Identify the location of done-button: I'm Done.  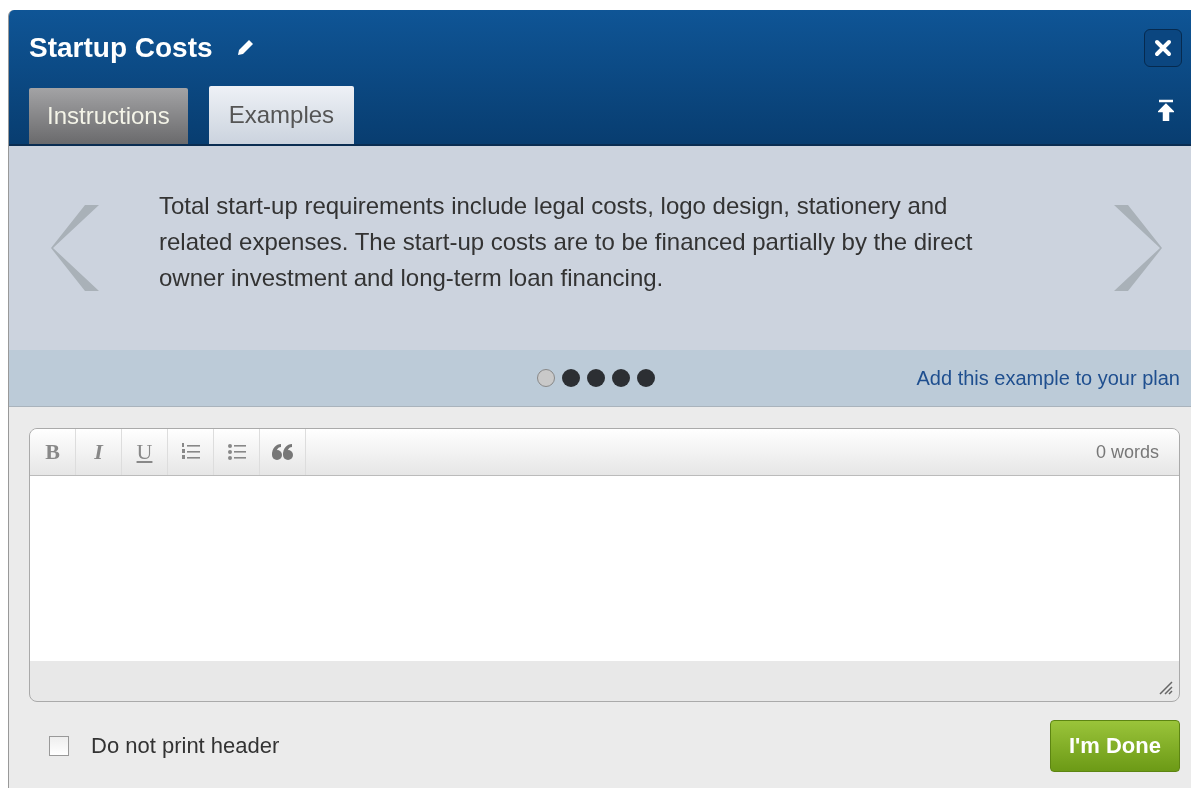
(1114, 746).